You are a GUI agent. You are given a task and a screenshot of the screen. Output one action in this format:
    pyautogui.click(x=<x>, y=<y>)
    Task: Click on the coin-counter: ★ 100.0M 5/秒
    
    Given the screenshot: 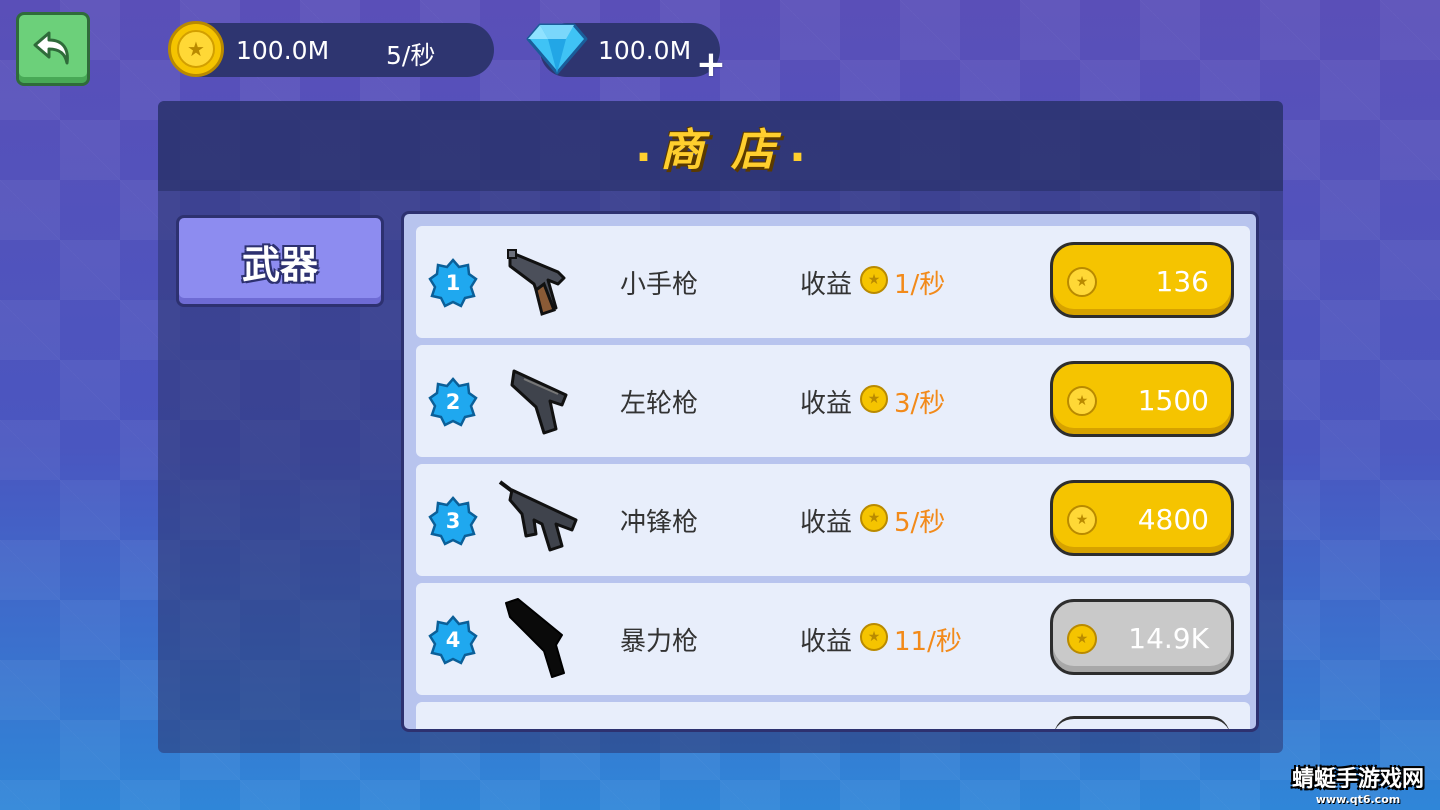 What is the action you would take?
    pyautogui.click(x=331, y=49)
    